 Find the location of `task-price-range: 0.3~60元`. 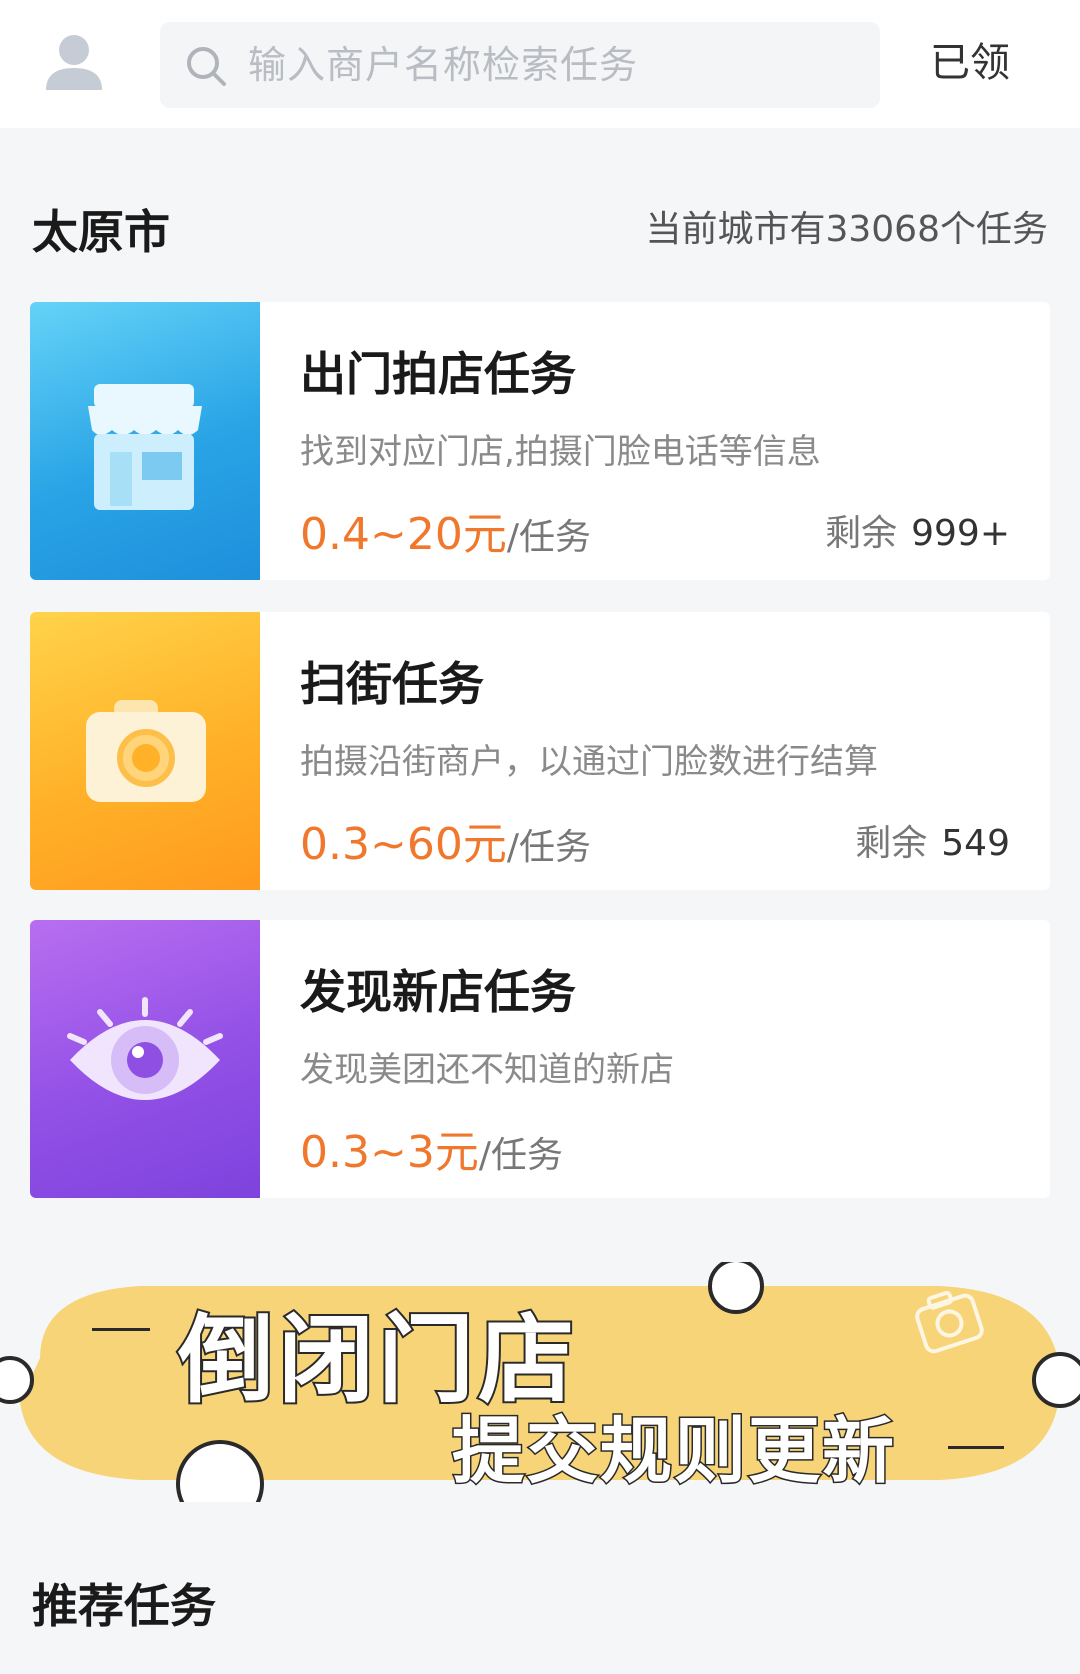

task-price-range: 0.3~60元 is located at coordinates (403, 844).